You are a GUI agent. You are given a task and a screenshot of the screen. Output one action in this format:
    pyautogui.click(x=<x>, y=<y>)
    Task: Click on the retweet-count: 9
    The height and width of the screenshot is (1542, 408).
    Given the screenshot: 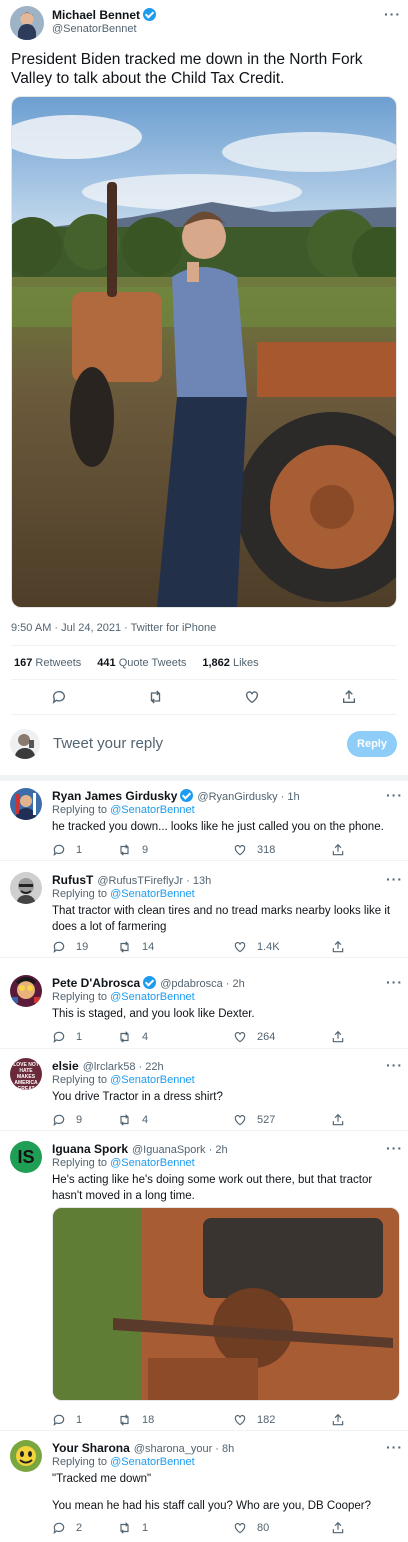 What is the action you would take?
    pyautogui.click(x=145, y=850)
    